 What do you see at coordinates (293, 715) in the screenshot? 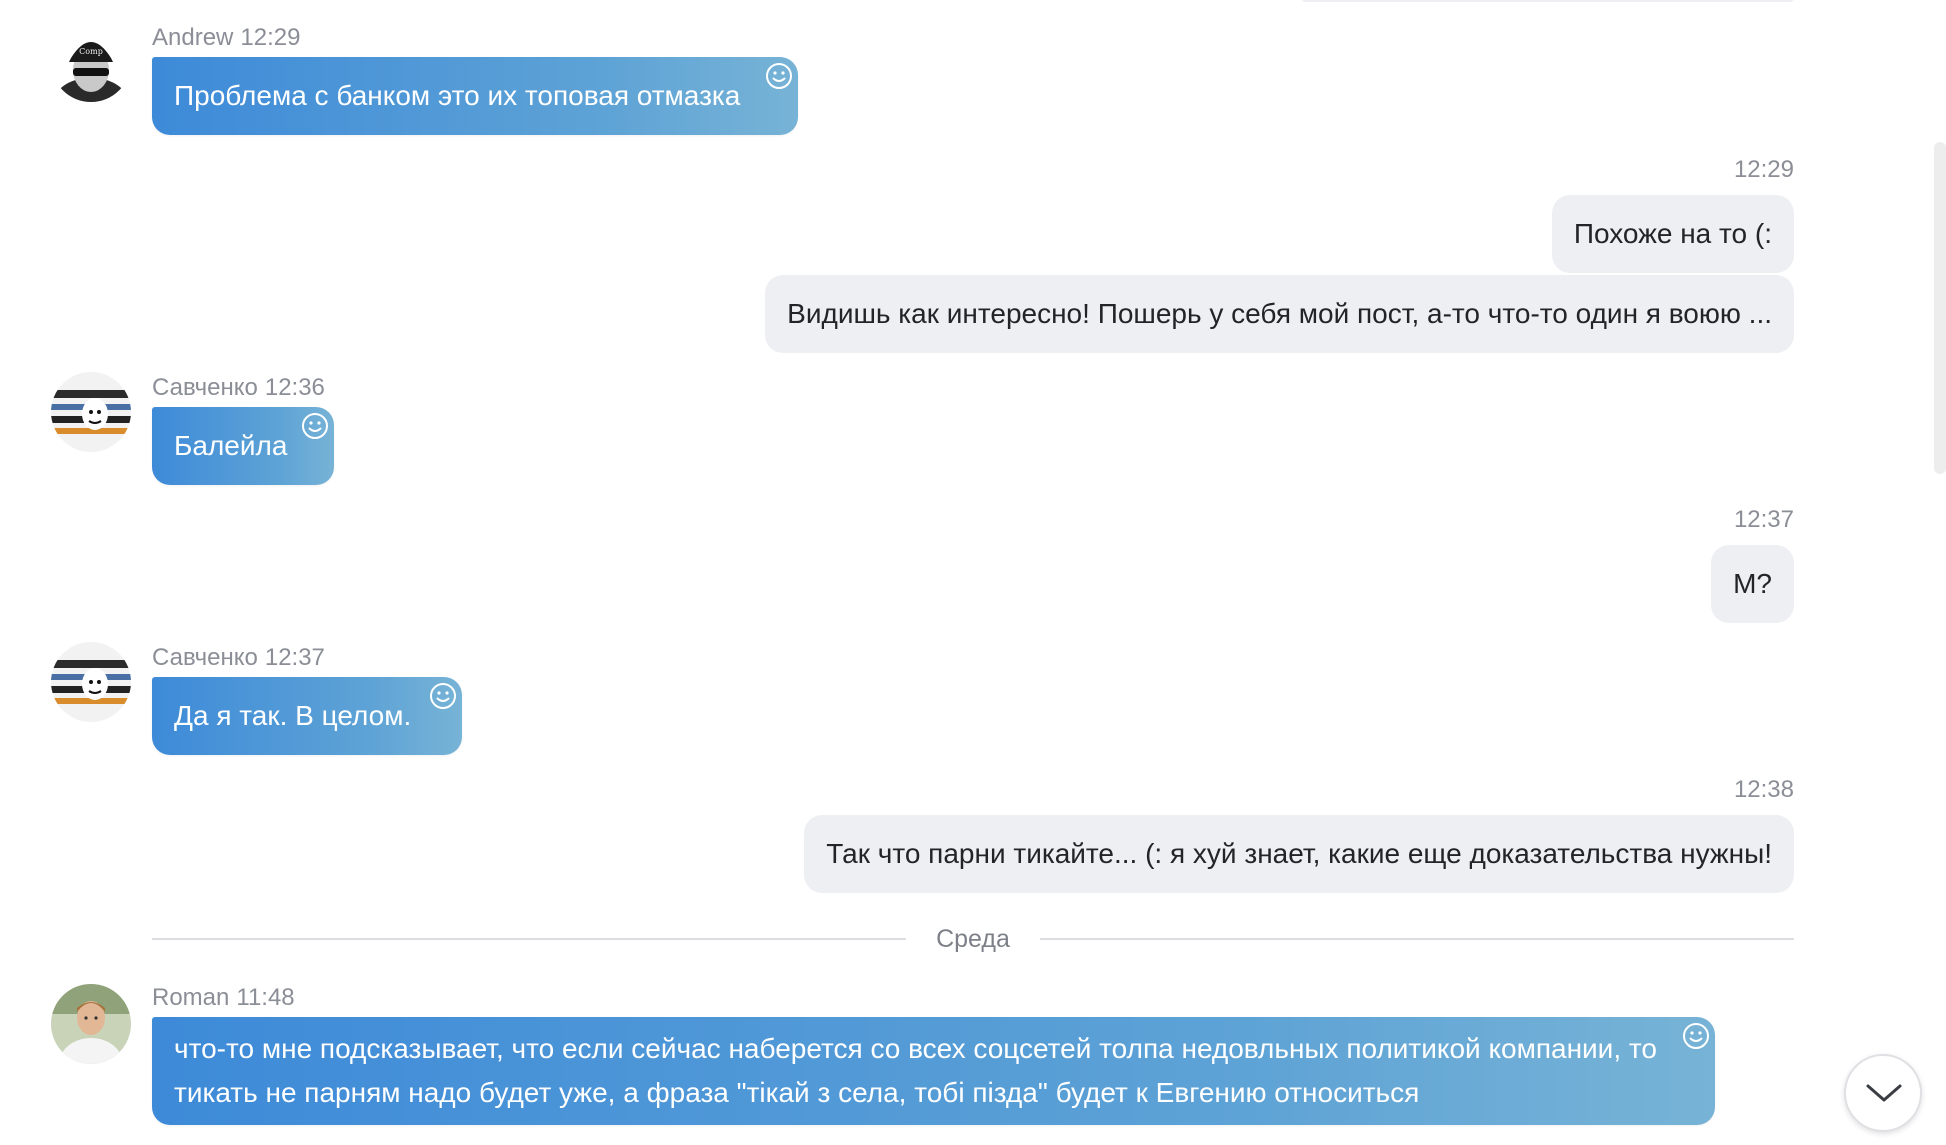
I see `message-text: Да я так. В целом.` at bounding box center [293, 715].